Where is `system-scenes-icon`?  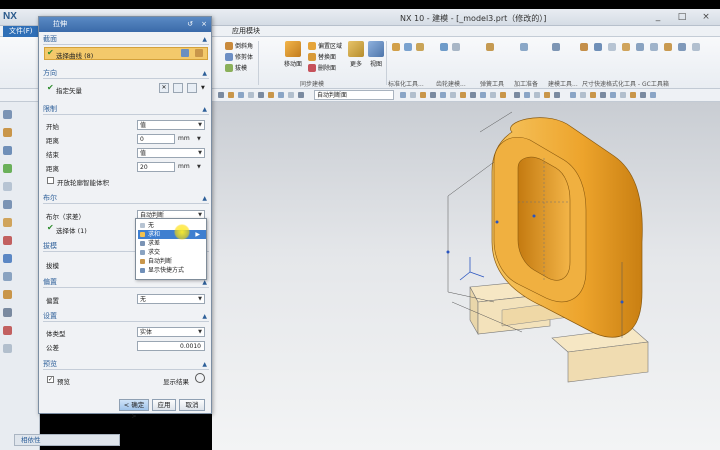 system-scenes-icon is located at coordinates (7, 276).